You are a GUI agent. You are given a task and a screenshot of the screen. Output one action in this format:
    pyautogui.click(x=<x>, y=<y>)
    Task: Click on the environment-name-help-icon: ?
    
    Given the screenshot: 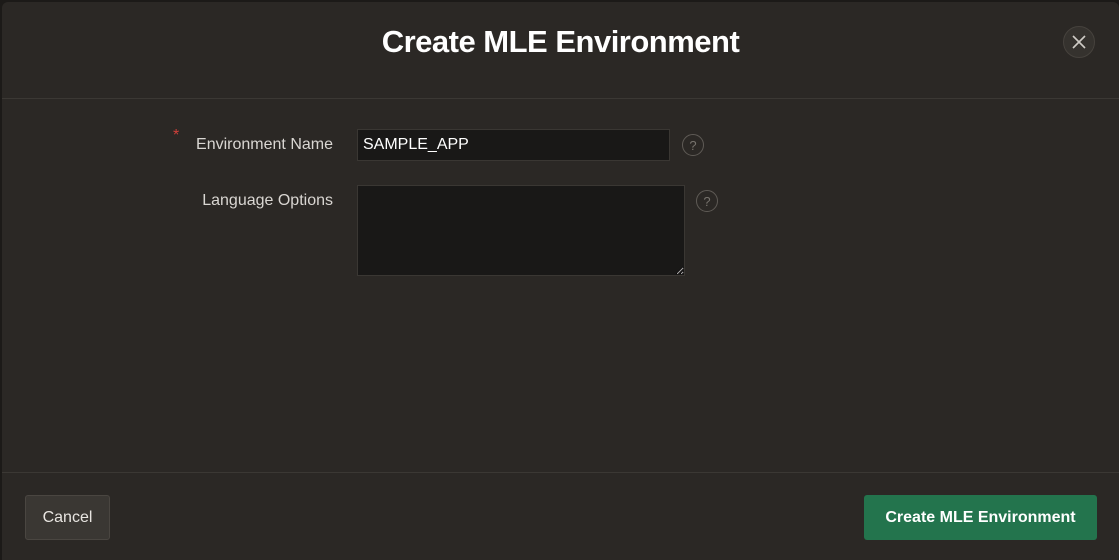 What is the action you would take?
    pyautogui.click(x=693, y=145)
    